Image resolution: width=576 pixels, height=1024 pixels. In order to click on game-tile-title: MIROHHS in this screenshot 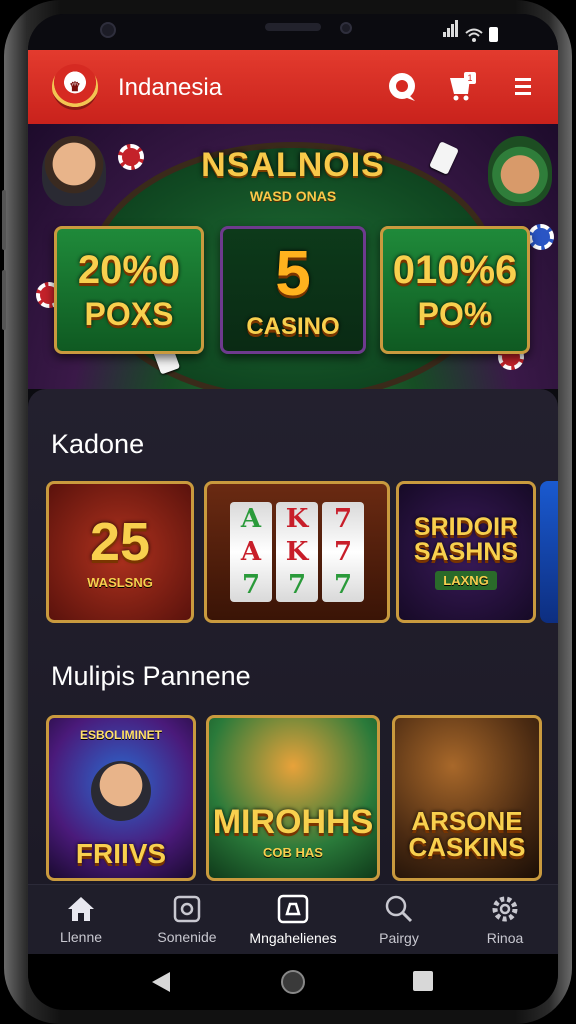, I will do `click(293, 822)`.